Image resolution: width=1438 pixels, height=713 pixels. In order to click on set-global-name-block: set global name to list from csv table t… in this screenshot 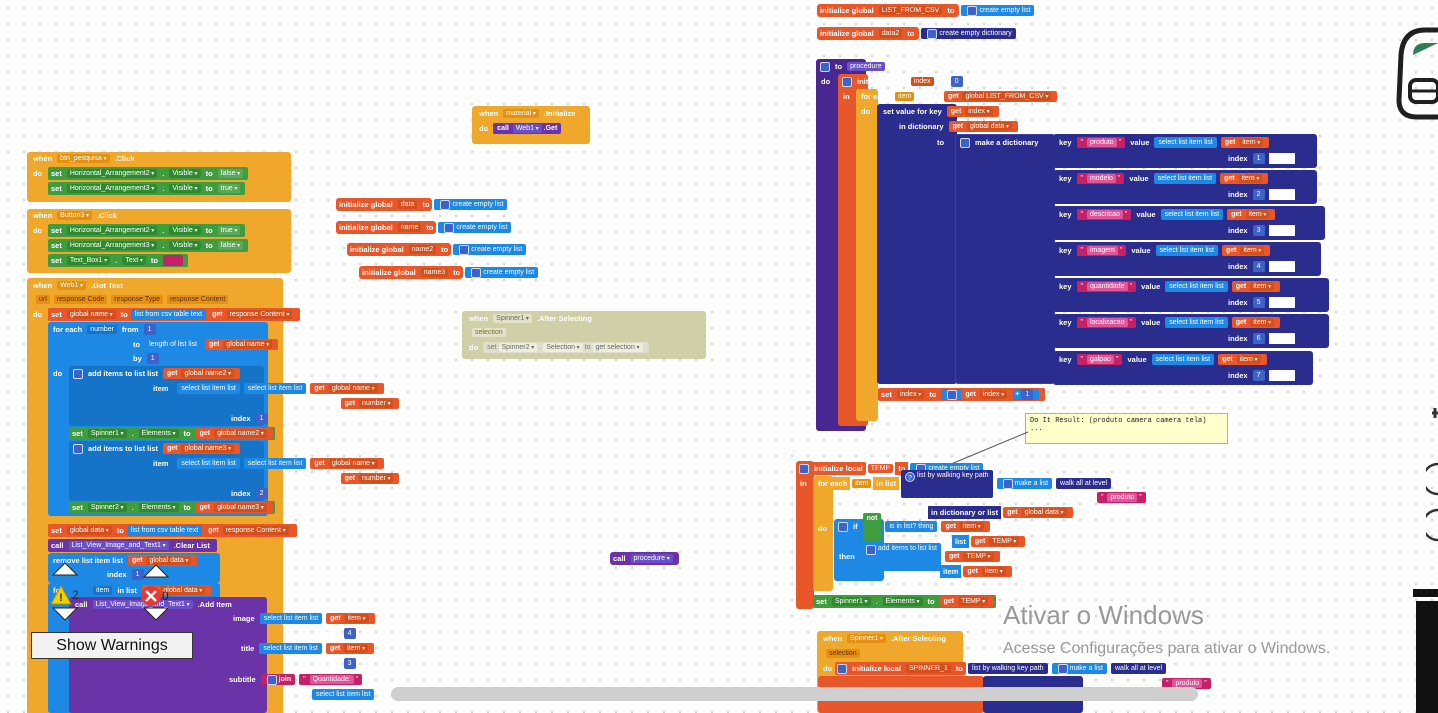, I will do `click(174, 314)`.